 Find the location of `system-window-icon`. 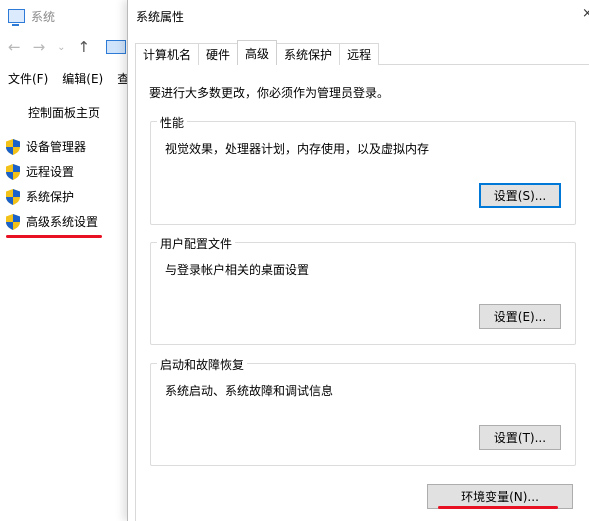

system-window-icon is located at coordinates (16, 17).